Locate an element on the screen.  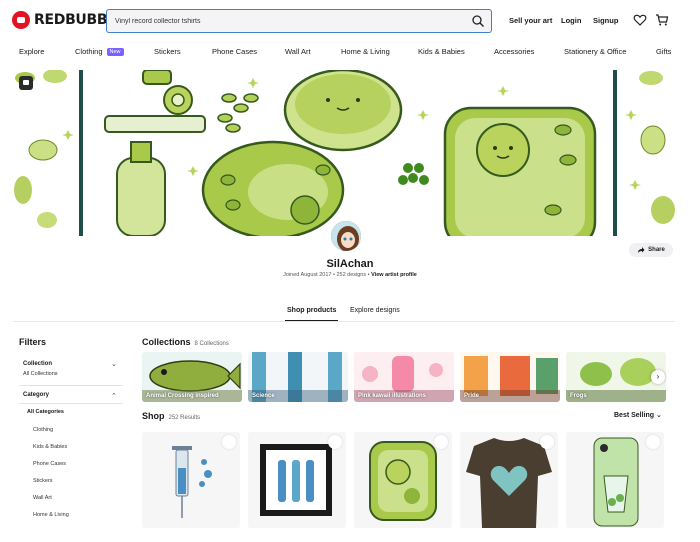
new-badge: New is located at coordinates (115, 52).